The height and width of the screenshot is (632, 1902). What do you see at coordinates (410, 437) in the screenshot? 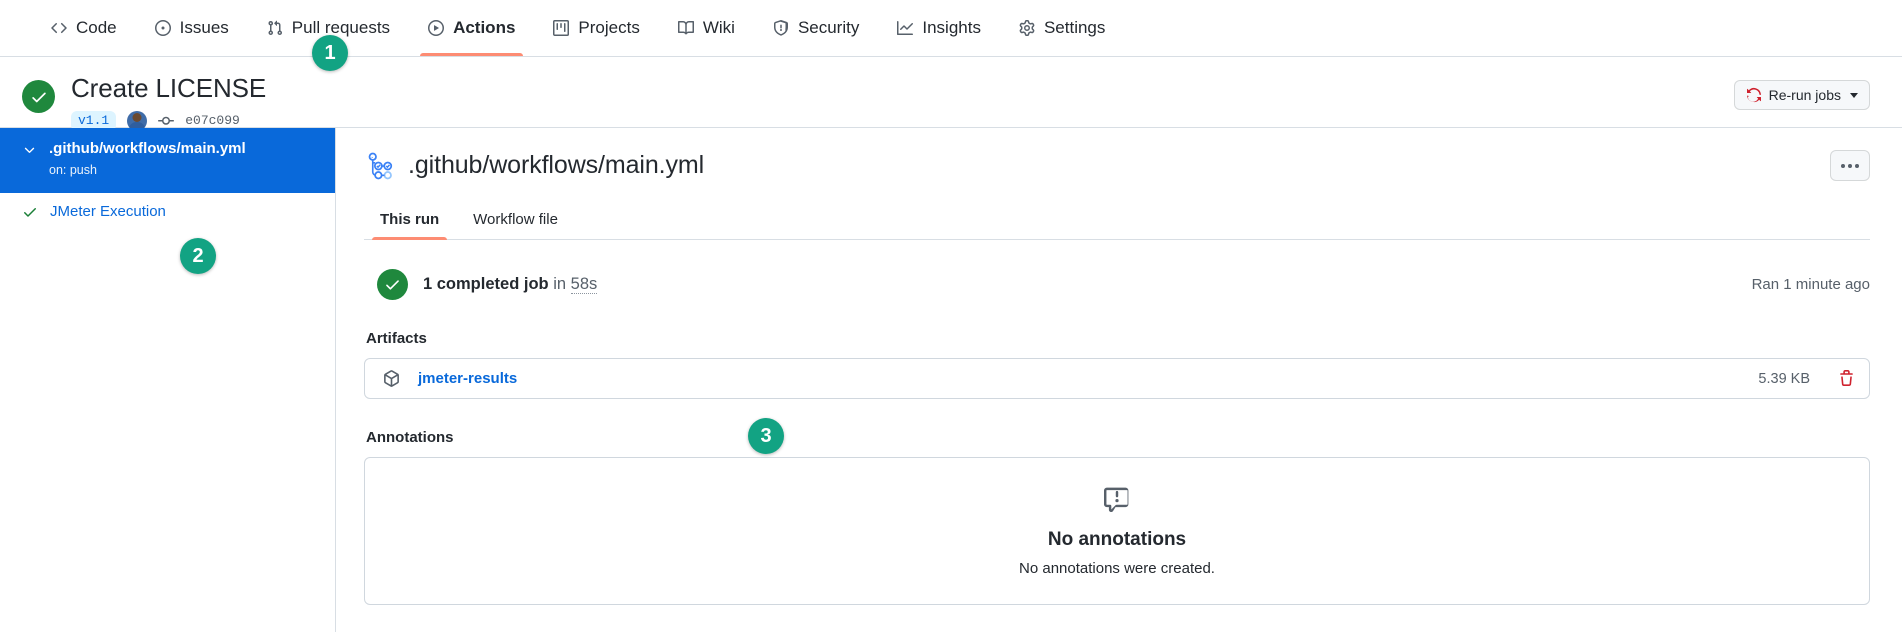
I see `annotations-heading: Annotations` at bounding box center [410, 437].